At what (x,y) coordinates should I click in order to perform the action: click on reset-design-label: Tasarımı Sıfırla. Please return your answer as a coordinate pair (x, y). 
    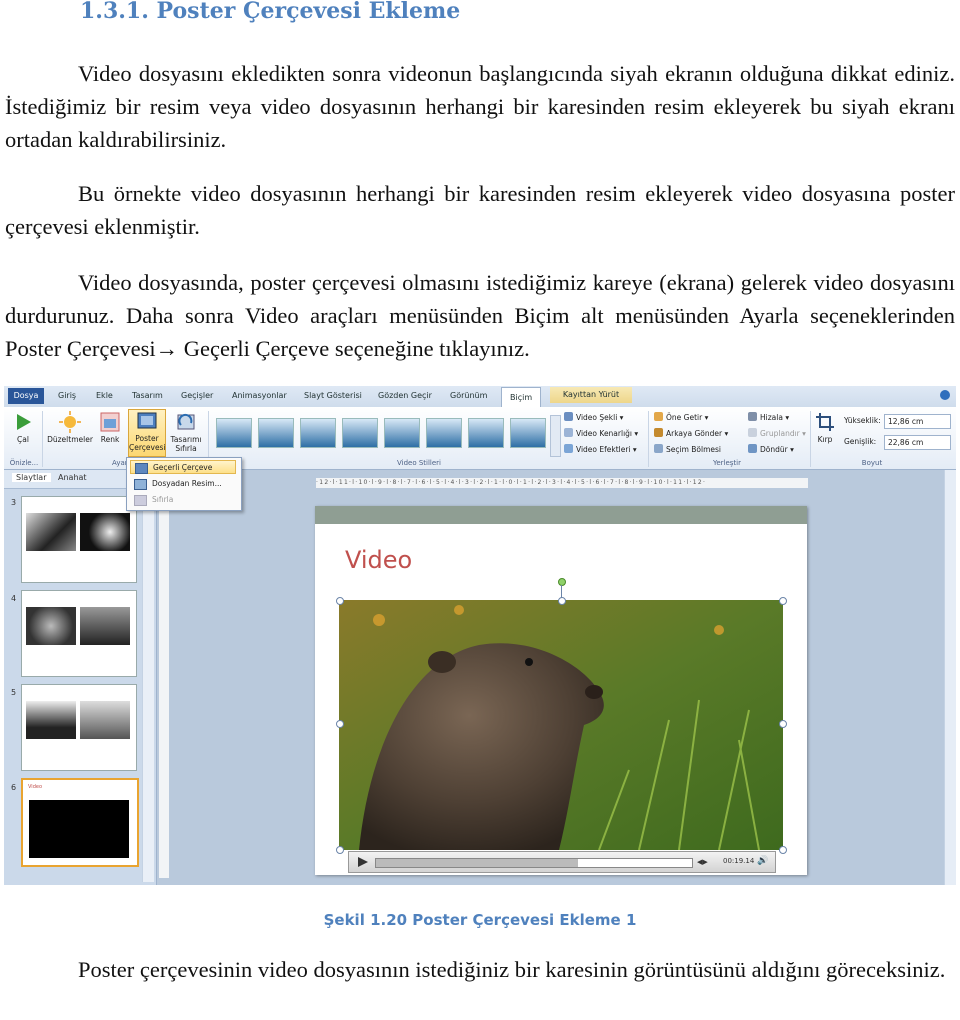
    Looking at the image, I should click on (186, 444).